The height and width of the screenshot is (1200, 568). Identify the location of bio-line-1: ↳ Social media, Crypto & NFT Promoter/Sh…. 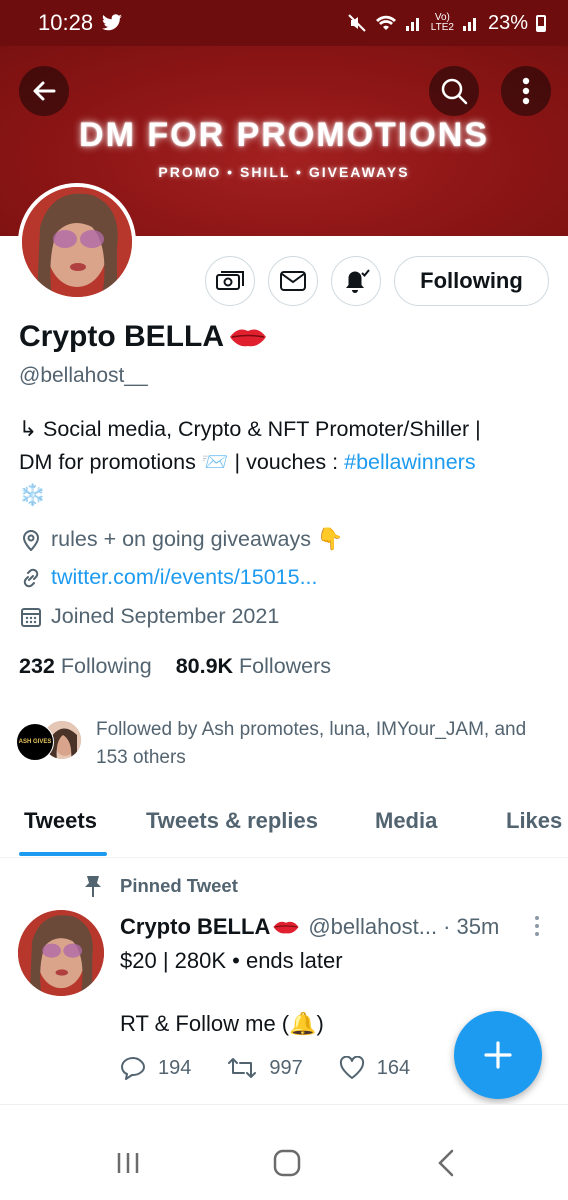
(250, 429).